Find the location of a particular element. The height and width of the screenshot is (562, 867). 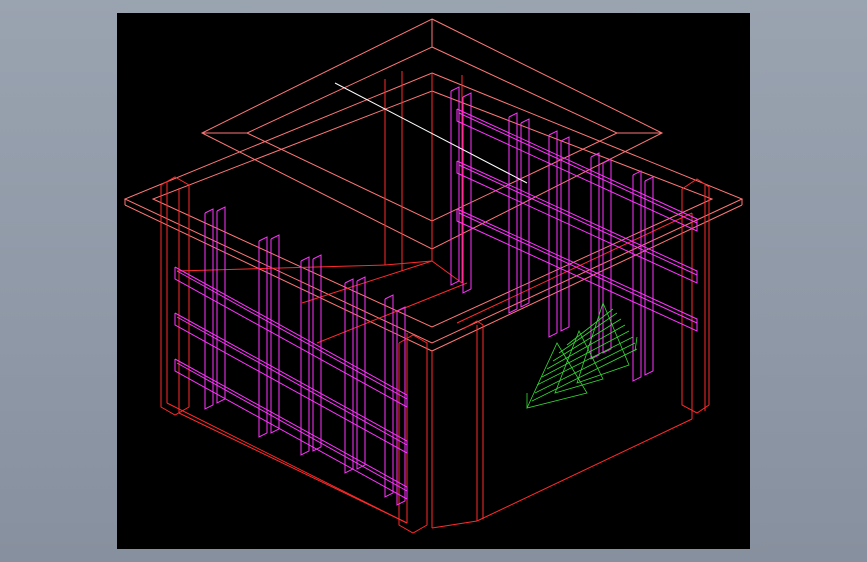

highlight-edge is located at coordinates (431, 133).